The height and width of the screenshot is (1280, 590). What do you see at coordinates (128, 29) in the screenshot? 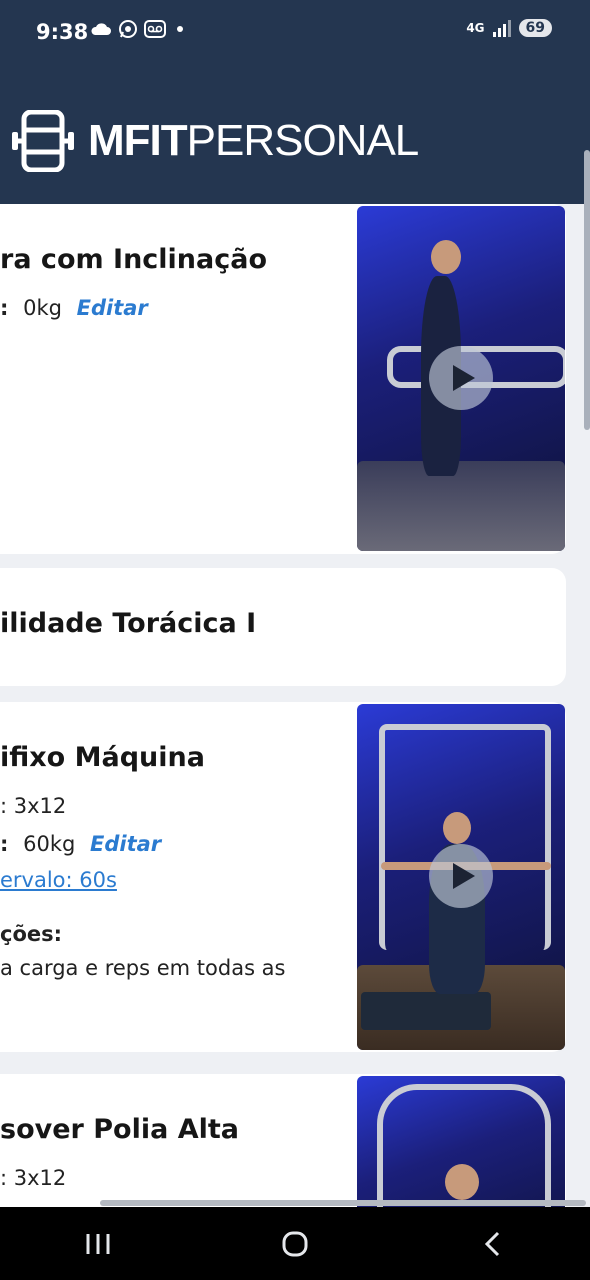
I see `whatsapp-icon` at bounding box center [128, 29].